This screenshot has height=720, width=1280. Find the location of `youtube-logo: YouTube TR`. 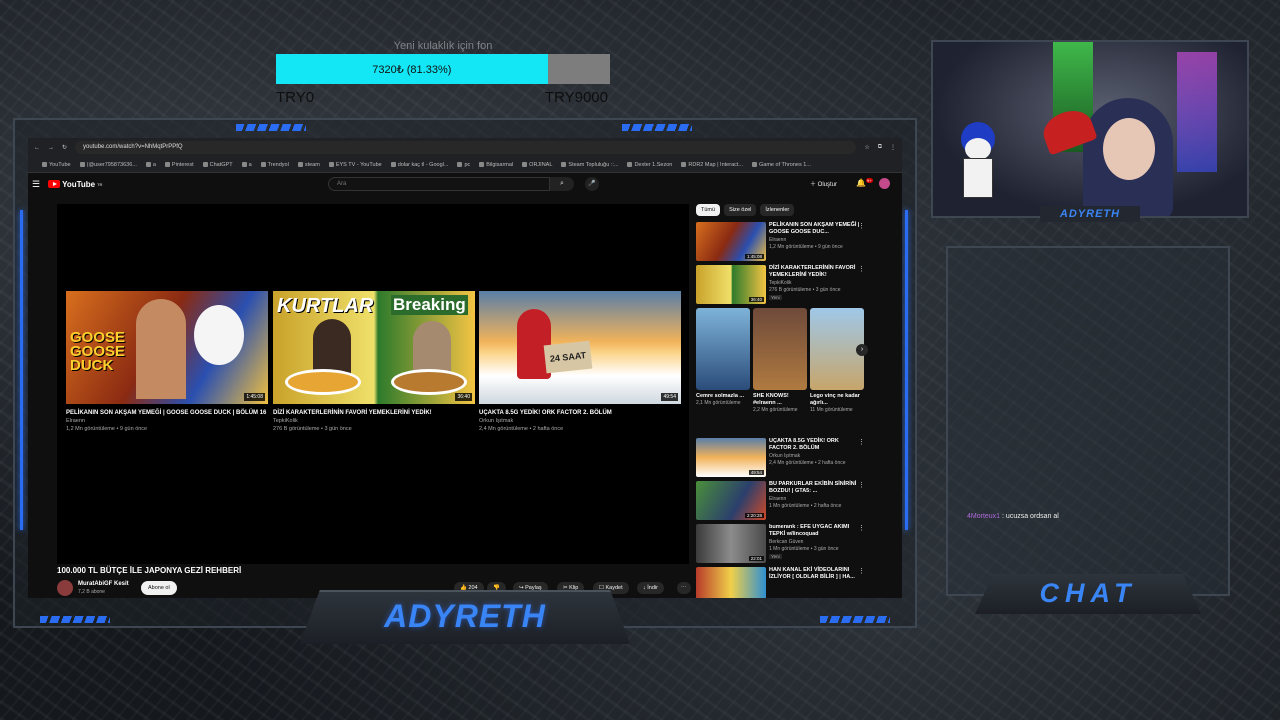

youtube-logo: YouTube TR is located at coordinates (75, 184).